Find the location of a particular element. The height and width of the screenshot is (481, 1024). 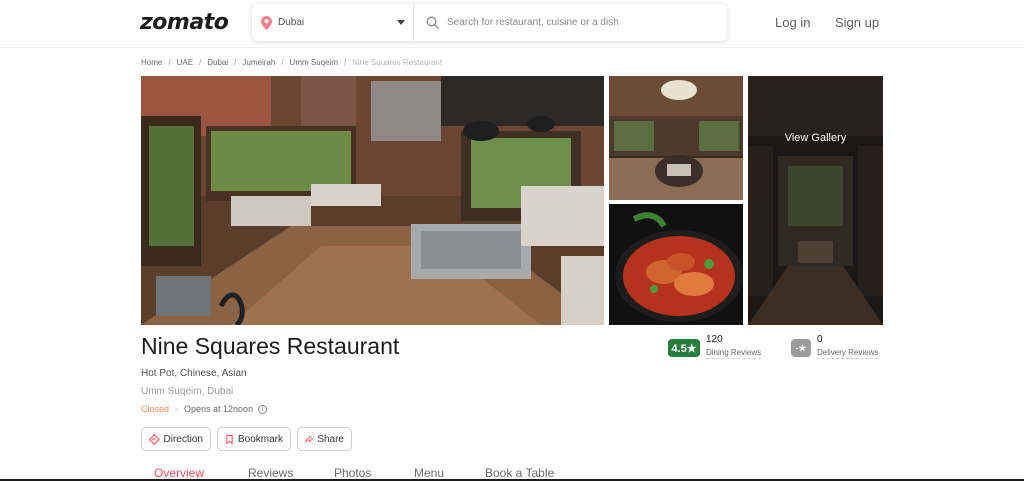

search-input is located at coordinates (582, 22).